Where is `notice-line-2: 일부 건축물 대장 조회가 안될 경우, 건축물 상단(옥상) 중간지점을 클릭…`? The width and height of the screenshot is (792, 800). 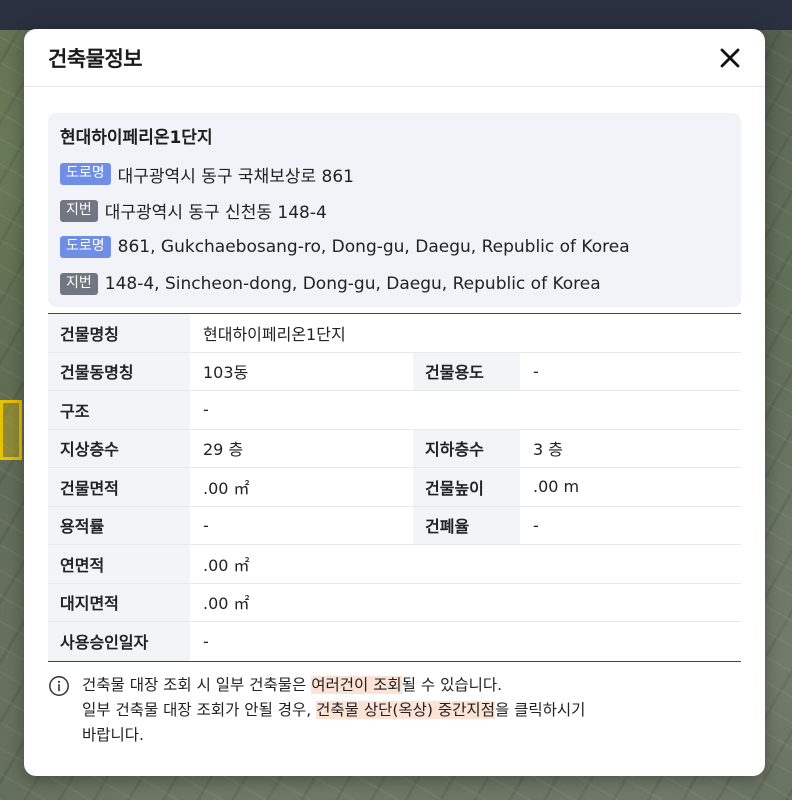 notice-line-2: 일부 건축물 대장 조회가 안될 경우, 건축물 상단(옥상) 중간지점을 클릭… is located at coordinates (333, 710).